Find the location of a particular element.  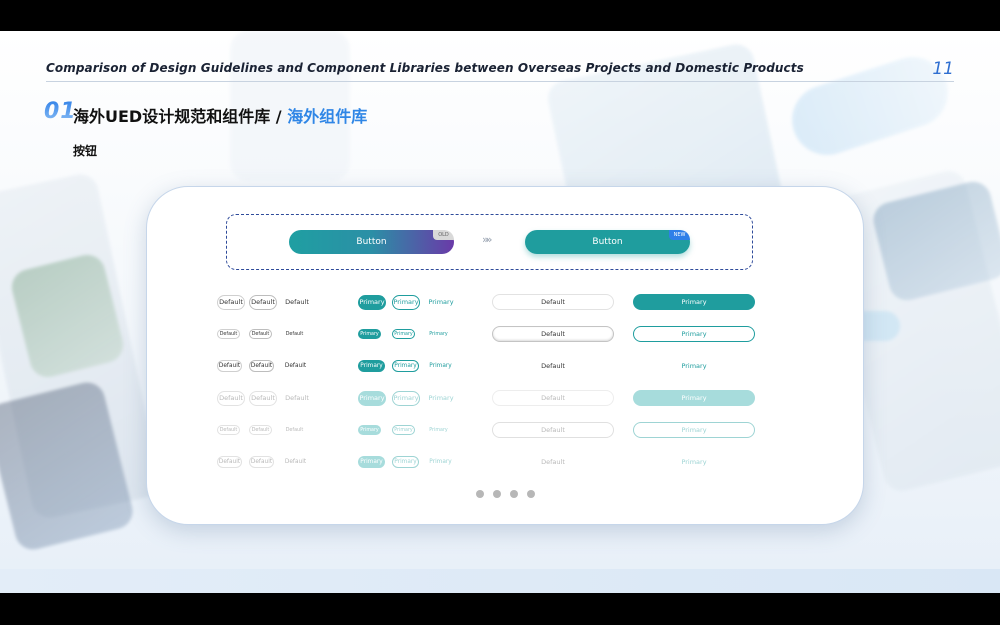

page-number: 11 is located at coordinates (943, 69).